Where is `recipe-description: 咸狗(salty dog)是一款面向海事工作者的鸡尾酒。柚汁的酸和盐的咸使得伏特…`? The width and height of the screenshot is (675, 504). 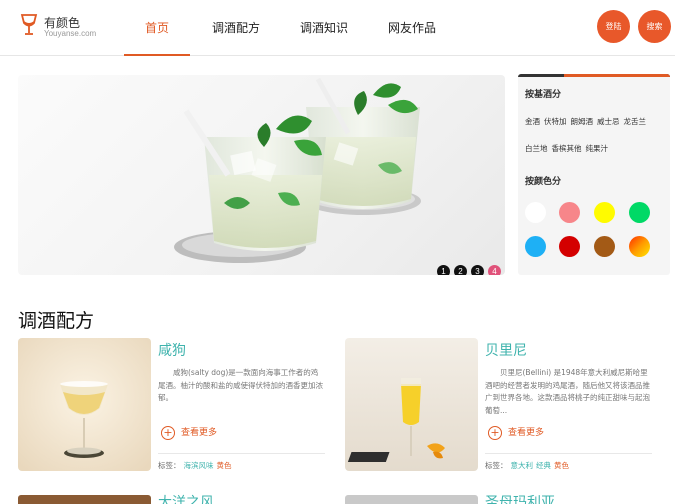
recipe-description: 咸狗(salty dog)是一款面向海事工作者的鸡尾酒。柚汁的酸和盐的咸使得伏特… is located at coordinates (240, 385).